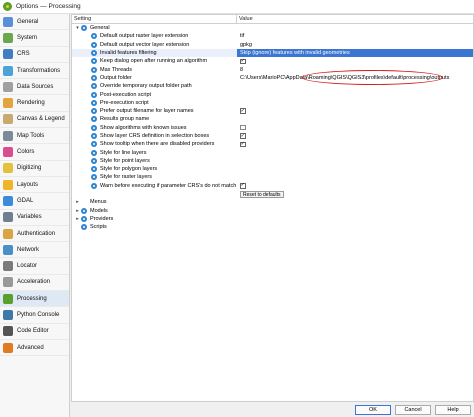 This screenshot has width=474, height=417. What do you see at coordinates (34, 169) in the screenshot?
I see `sidebar-item-digitizing: Digitizing` at bounding box center [34, 169].